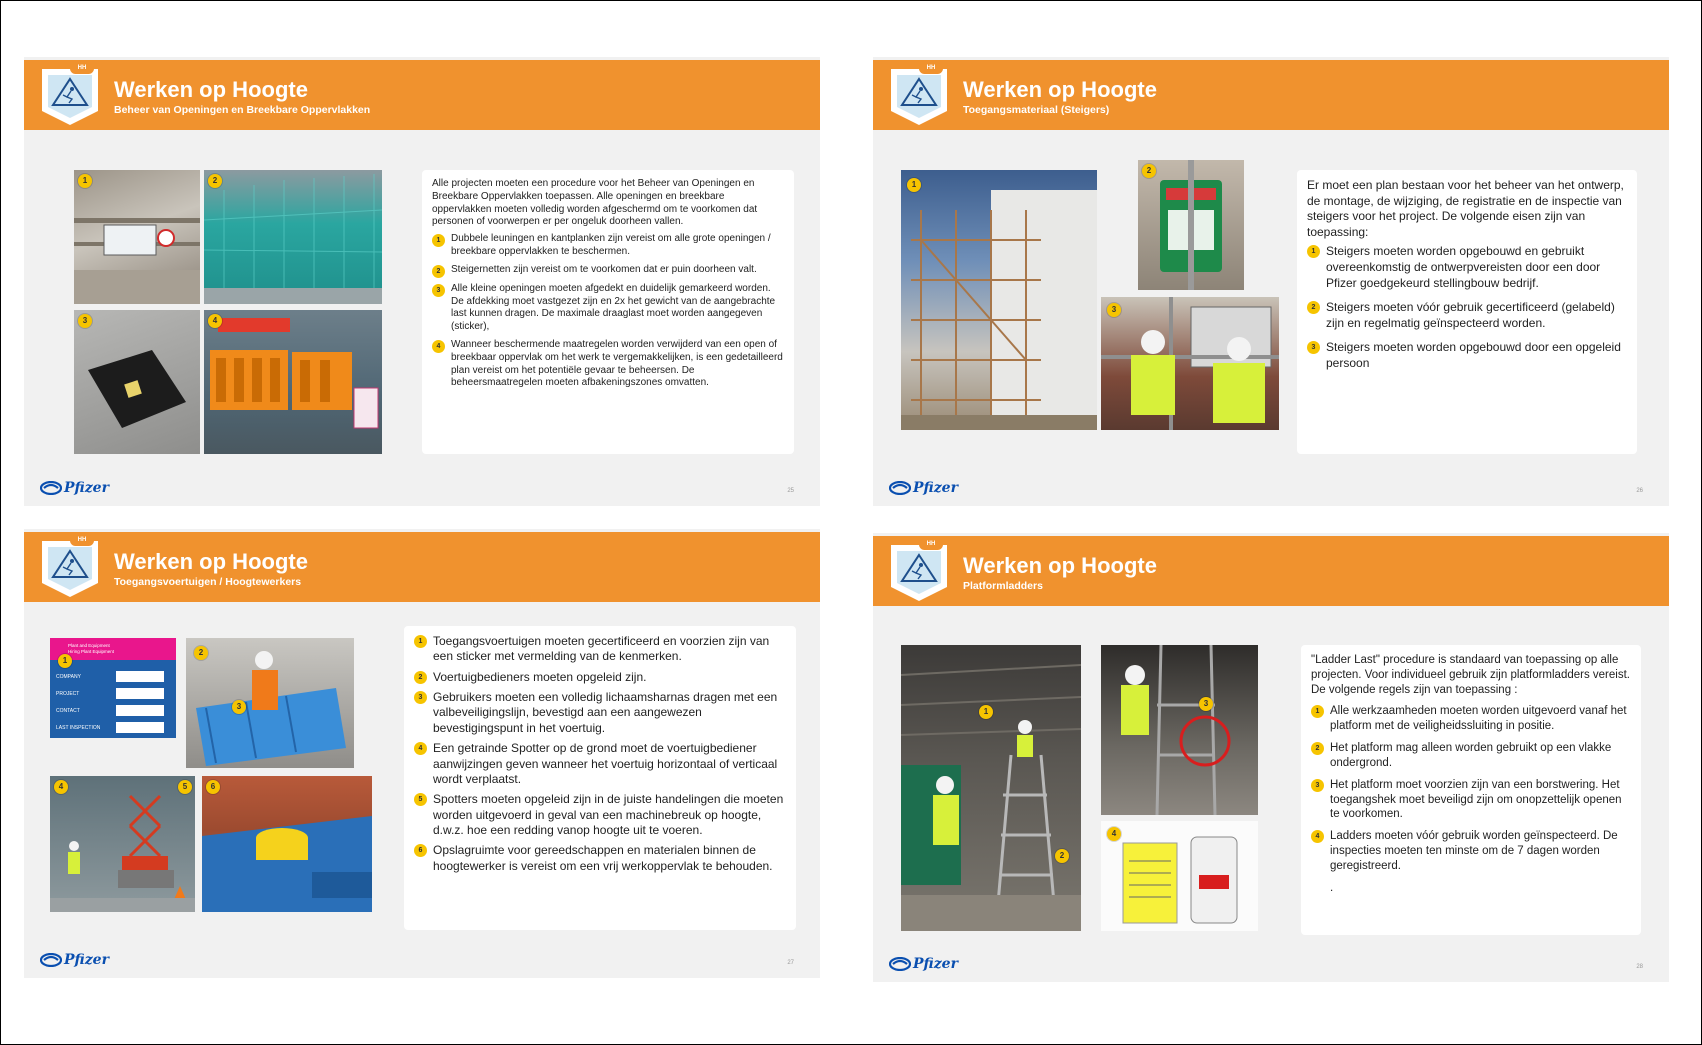 The image size is (1702, 1045). What do you see at coordinates (1003, 586) in the screenshot?
I see `slide-subtitle: Platformladders` at bounding box center [1003, 586].